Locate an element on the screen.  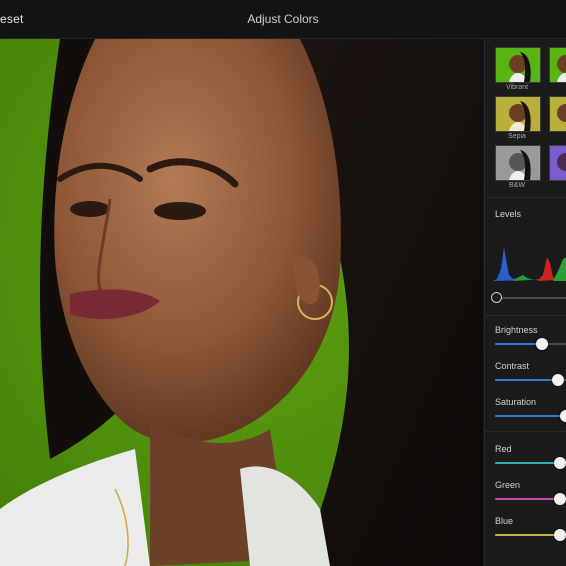
saturation-slider is located at coordinates (530, 416).